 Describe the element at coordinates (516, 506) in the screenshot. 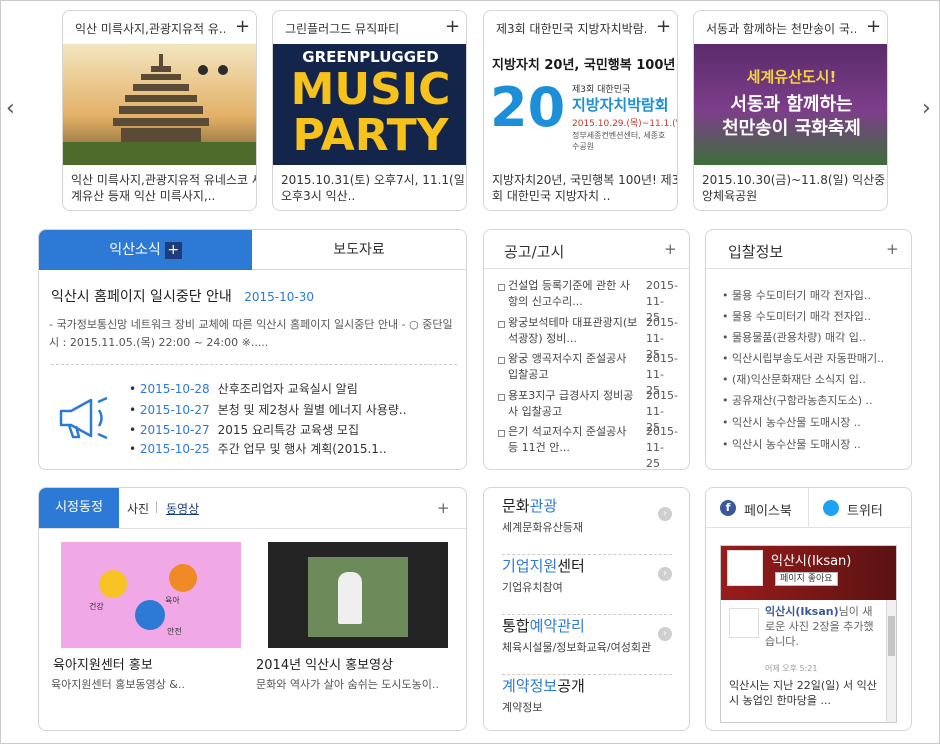

I see `service-title-part: 문화` at that location.